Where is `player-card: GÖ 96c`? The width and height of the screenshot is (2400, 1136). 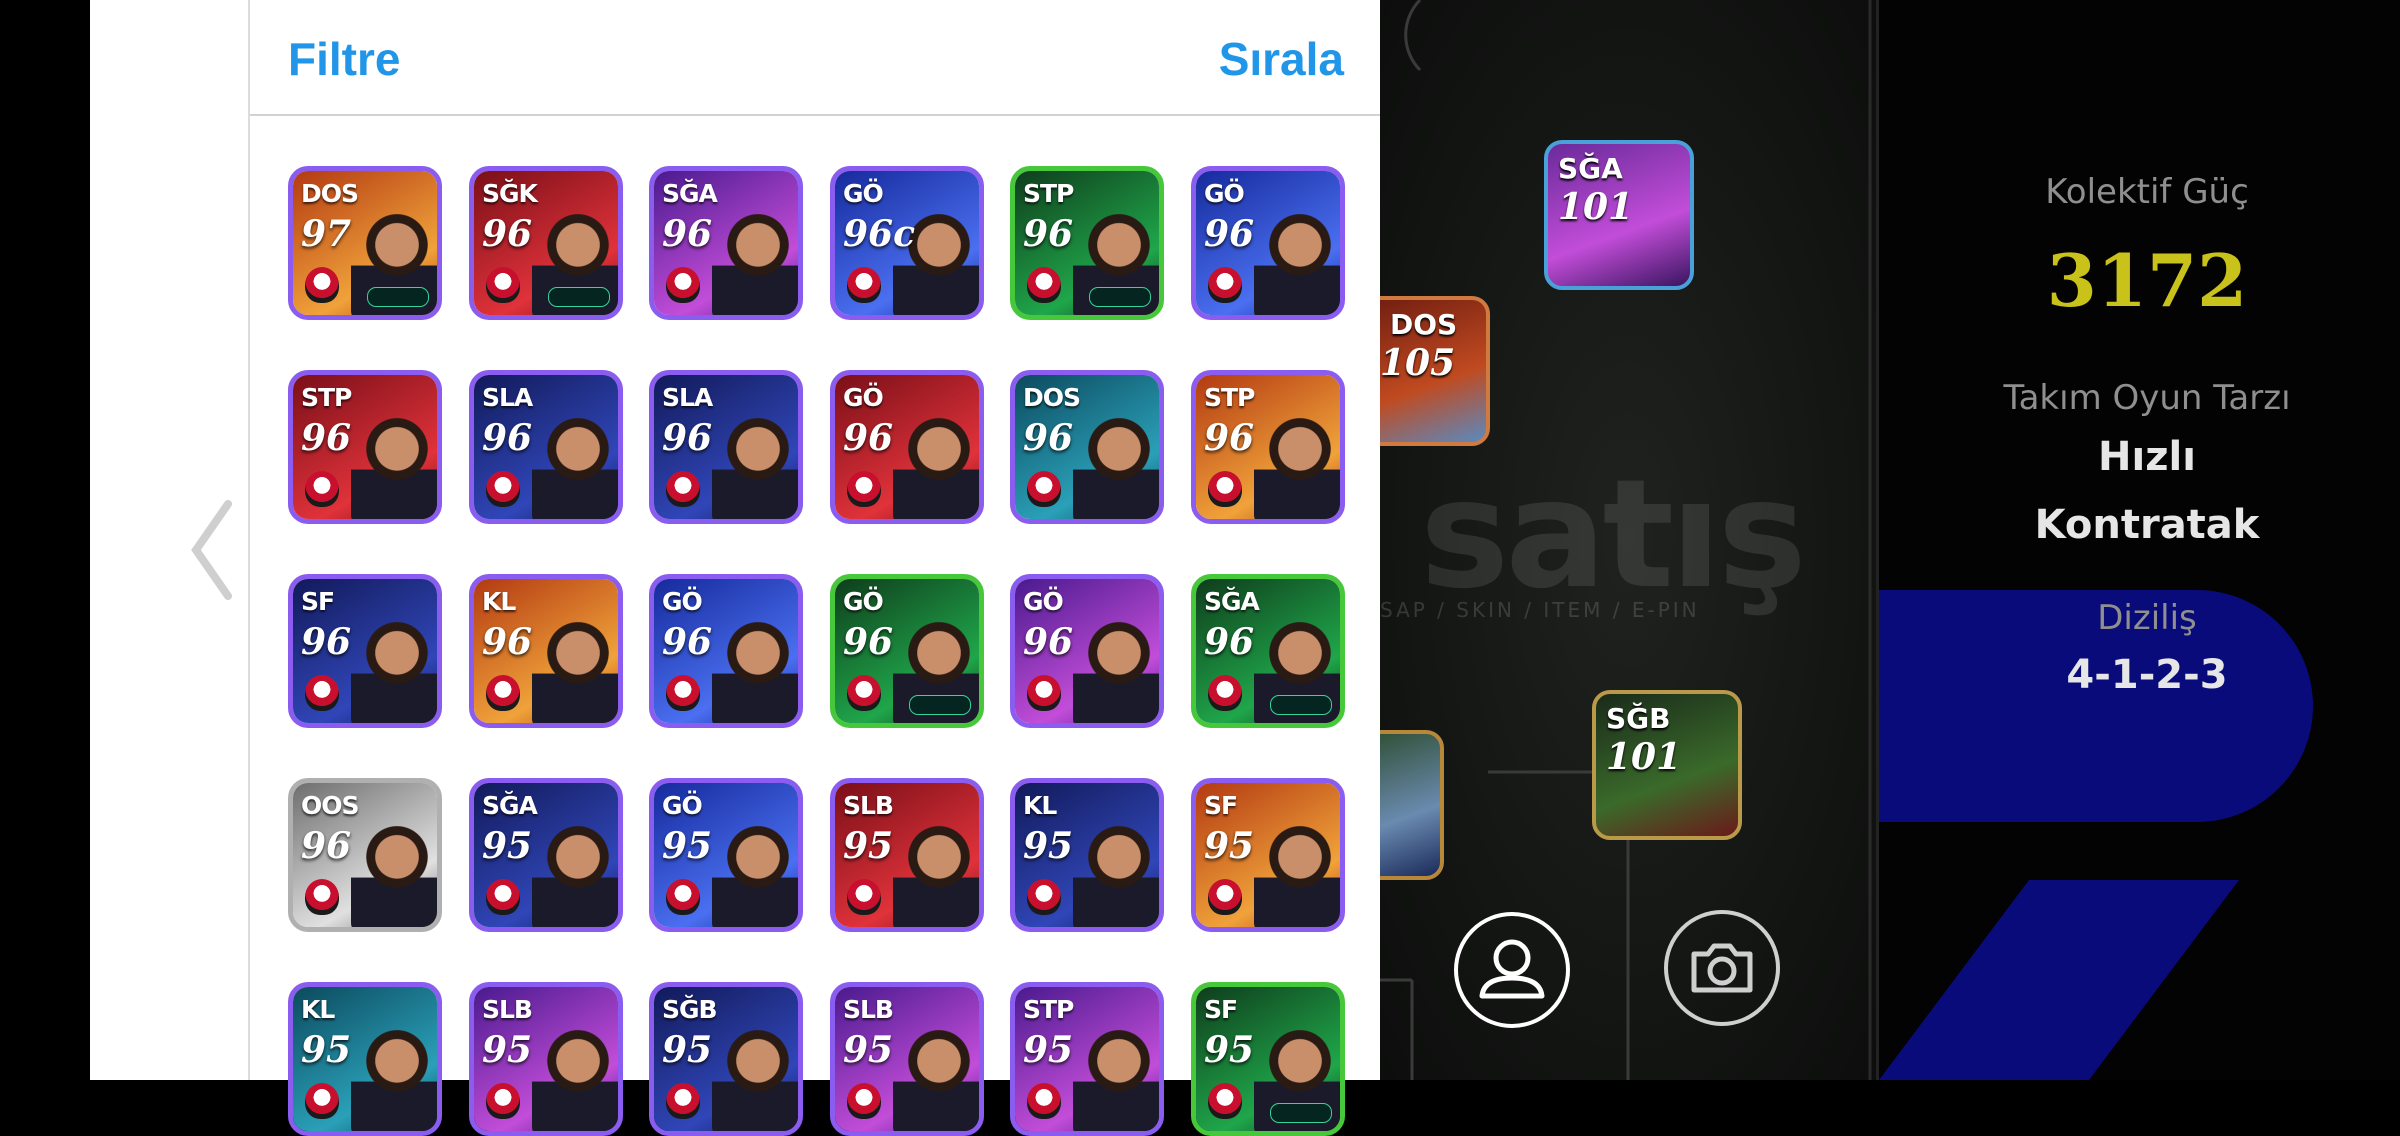 player-card: GÖ 96c is located at coordinates (907, 243).